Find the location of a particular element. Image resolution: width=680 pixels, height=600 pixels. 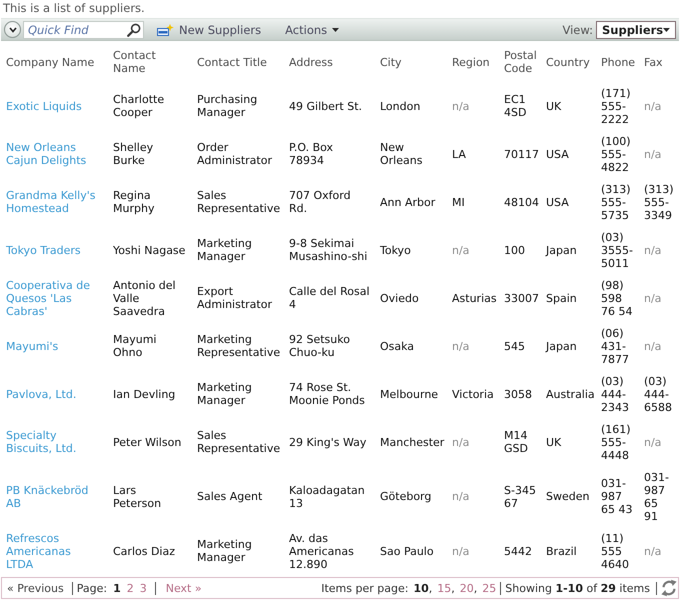

table-cell-text: 49 Gilbert St. is located at coordinates (326, 106).